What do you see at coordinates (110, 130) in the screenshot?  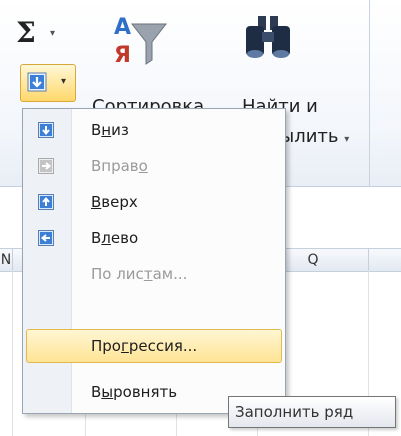 I see `menu-item-label: Вниз` at bounding box center [110, 130].